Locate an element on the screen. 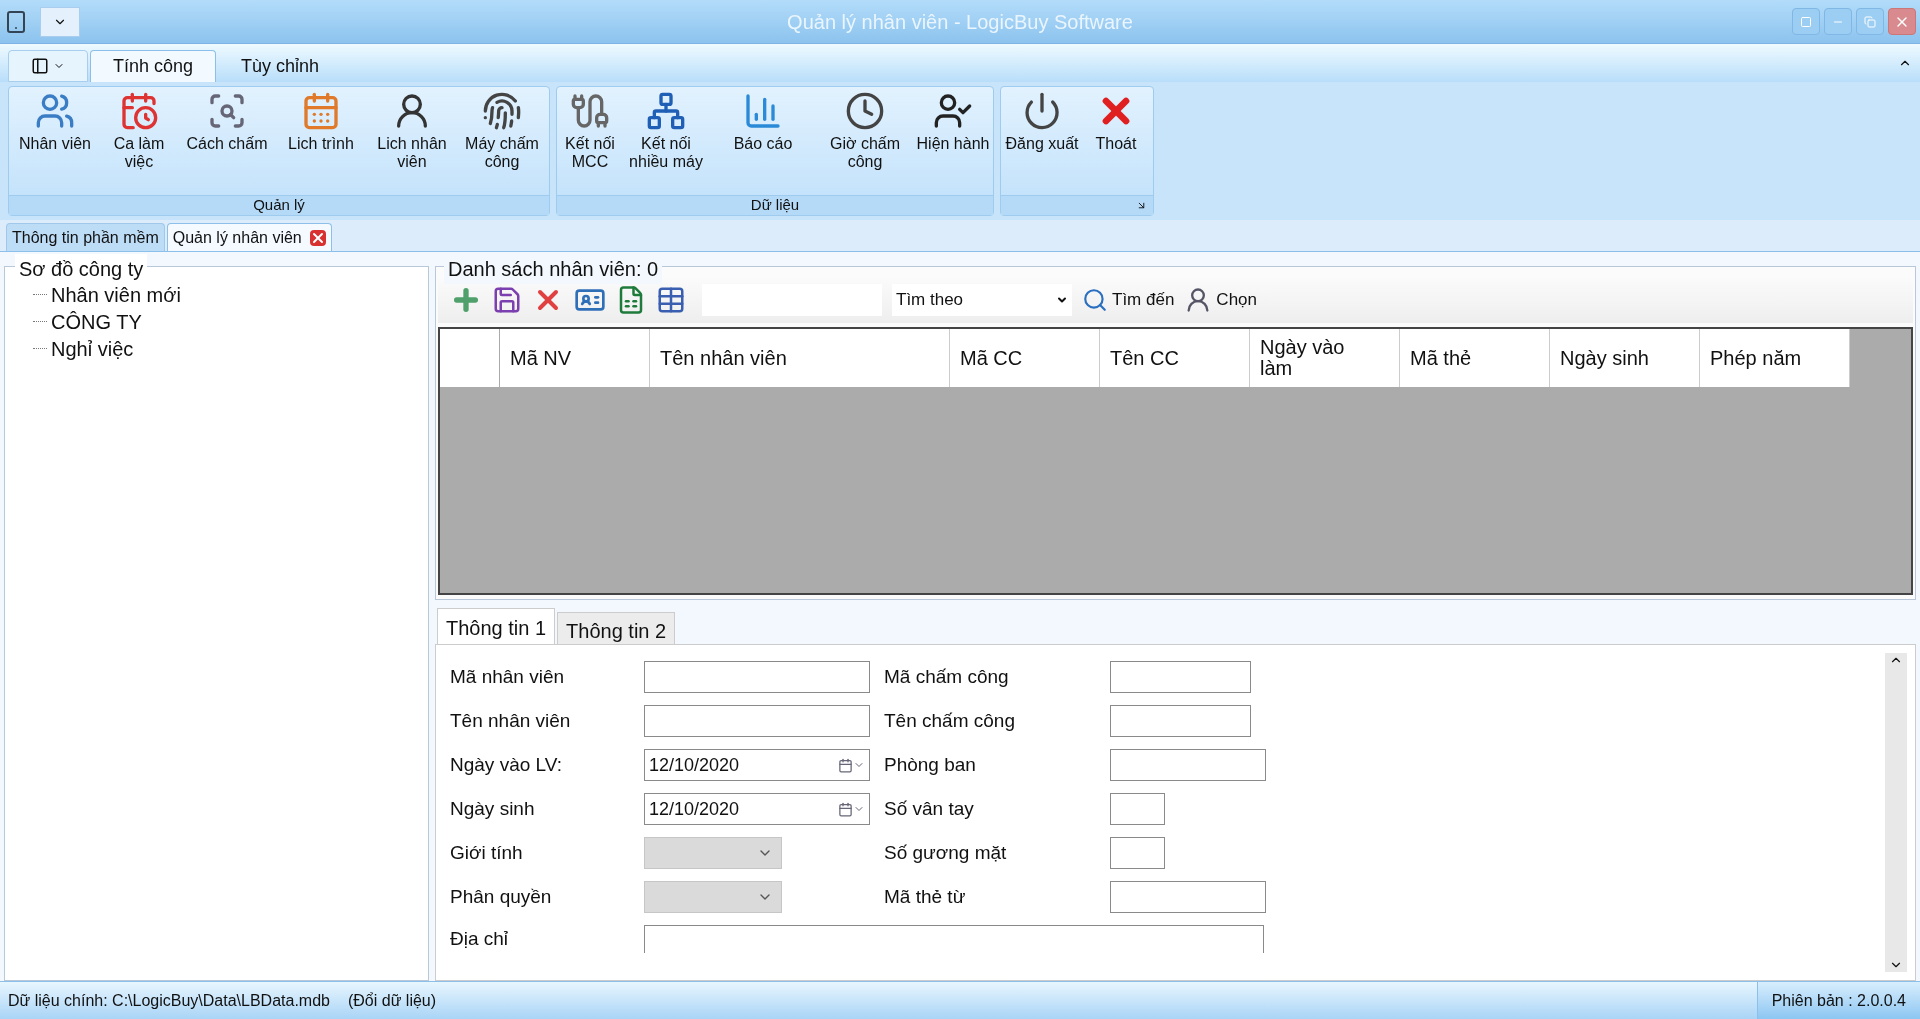  ribbon-tab: Tùy chỉnh is located at coordinates (280, 66).